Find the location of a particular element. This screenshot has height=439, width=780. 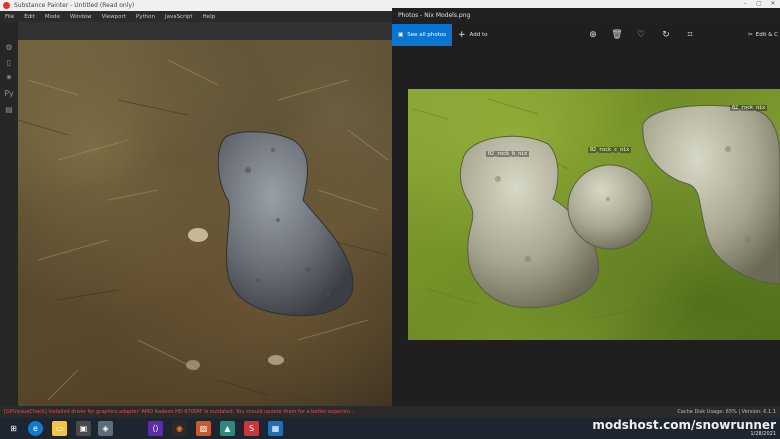

photos-taskbar-icon: ▨ is located at coordinates (203, 428).